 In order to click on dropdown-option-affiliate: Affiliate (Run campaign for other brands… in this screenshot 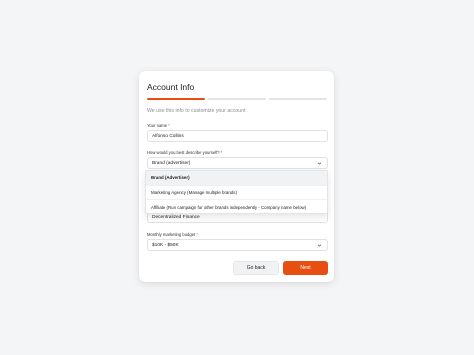, I will do `click(236, 207)`.